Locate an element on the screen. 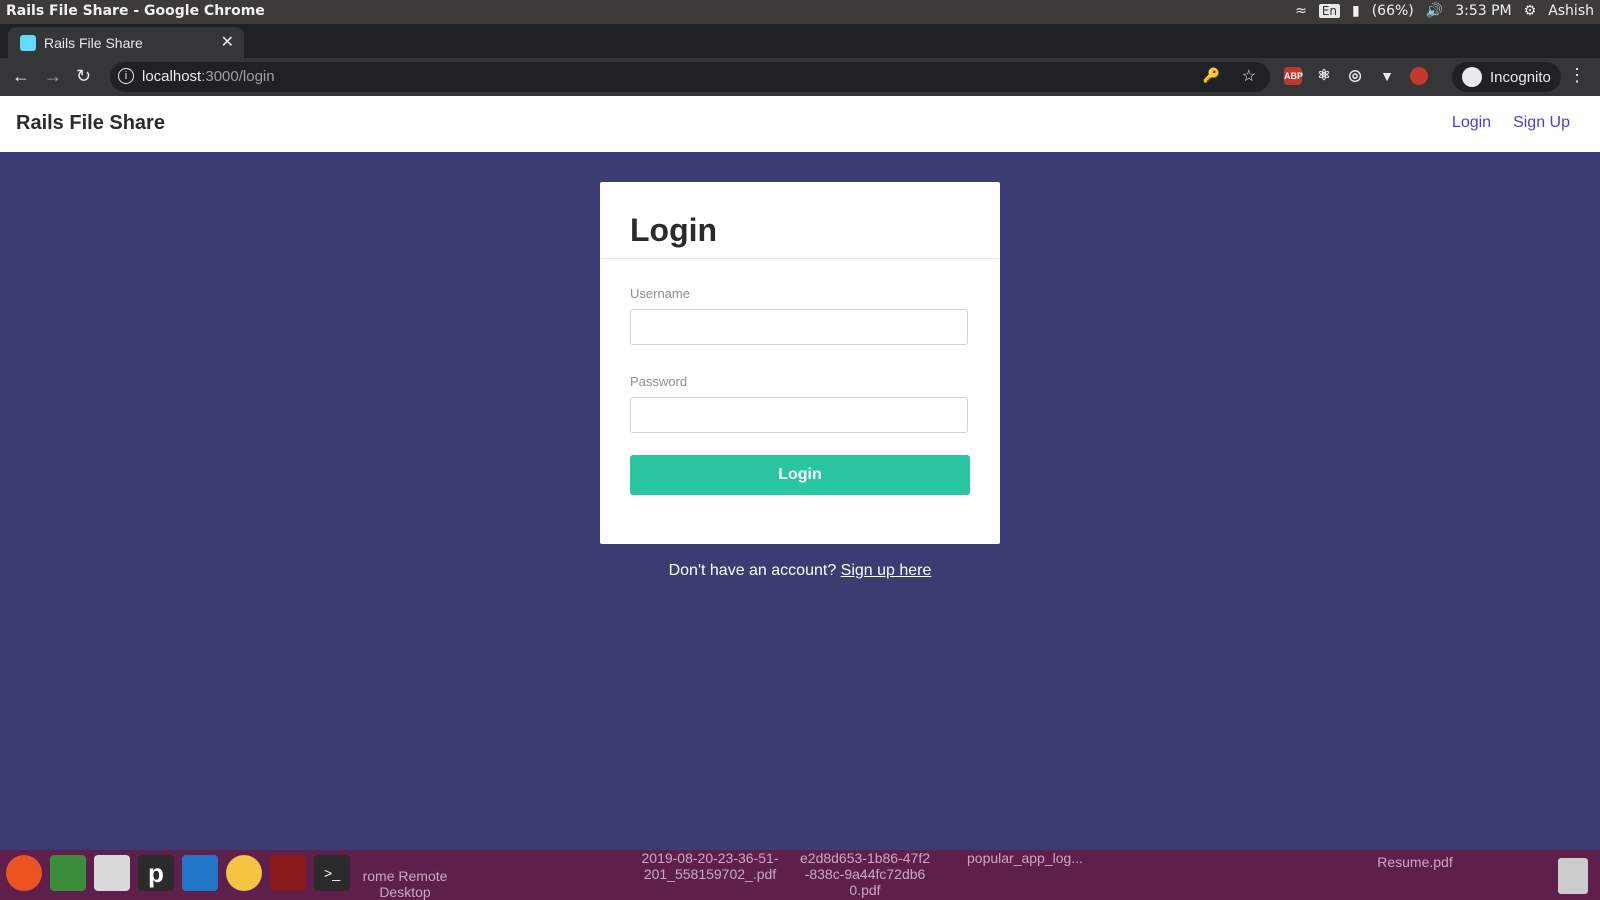 Image resolution: width=1600 pixels, height=900 pixels. reload-icon: ↻ is located at coordinates (83, 76).